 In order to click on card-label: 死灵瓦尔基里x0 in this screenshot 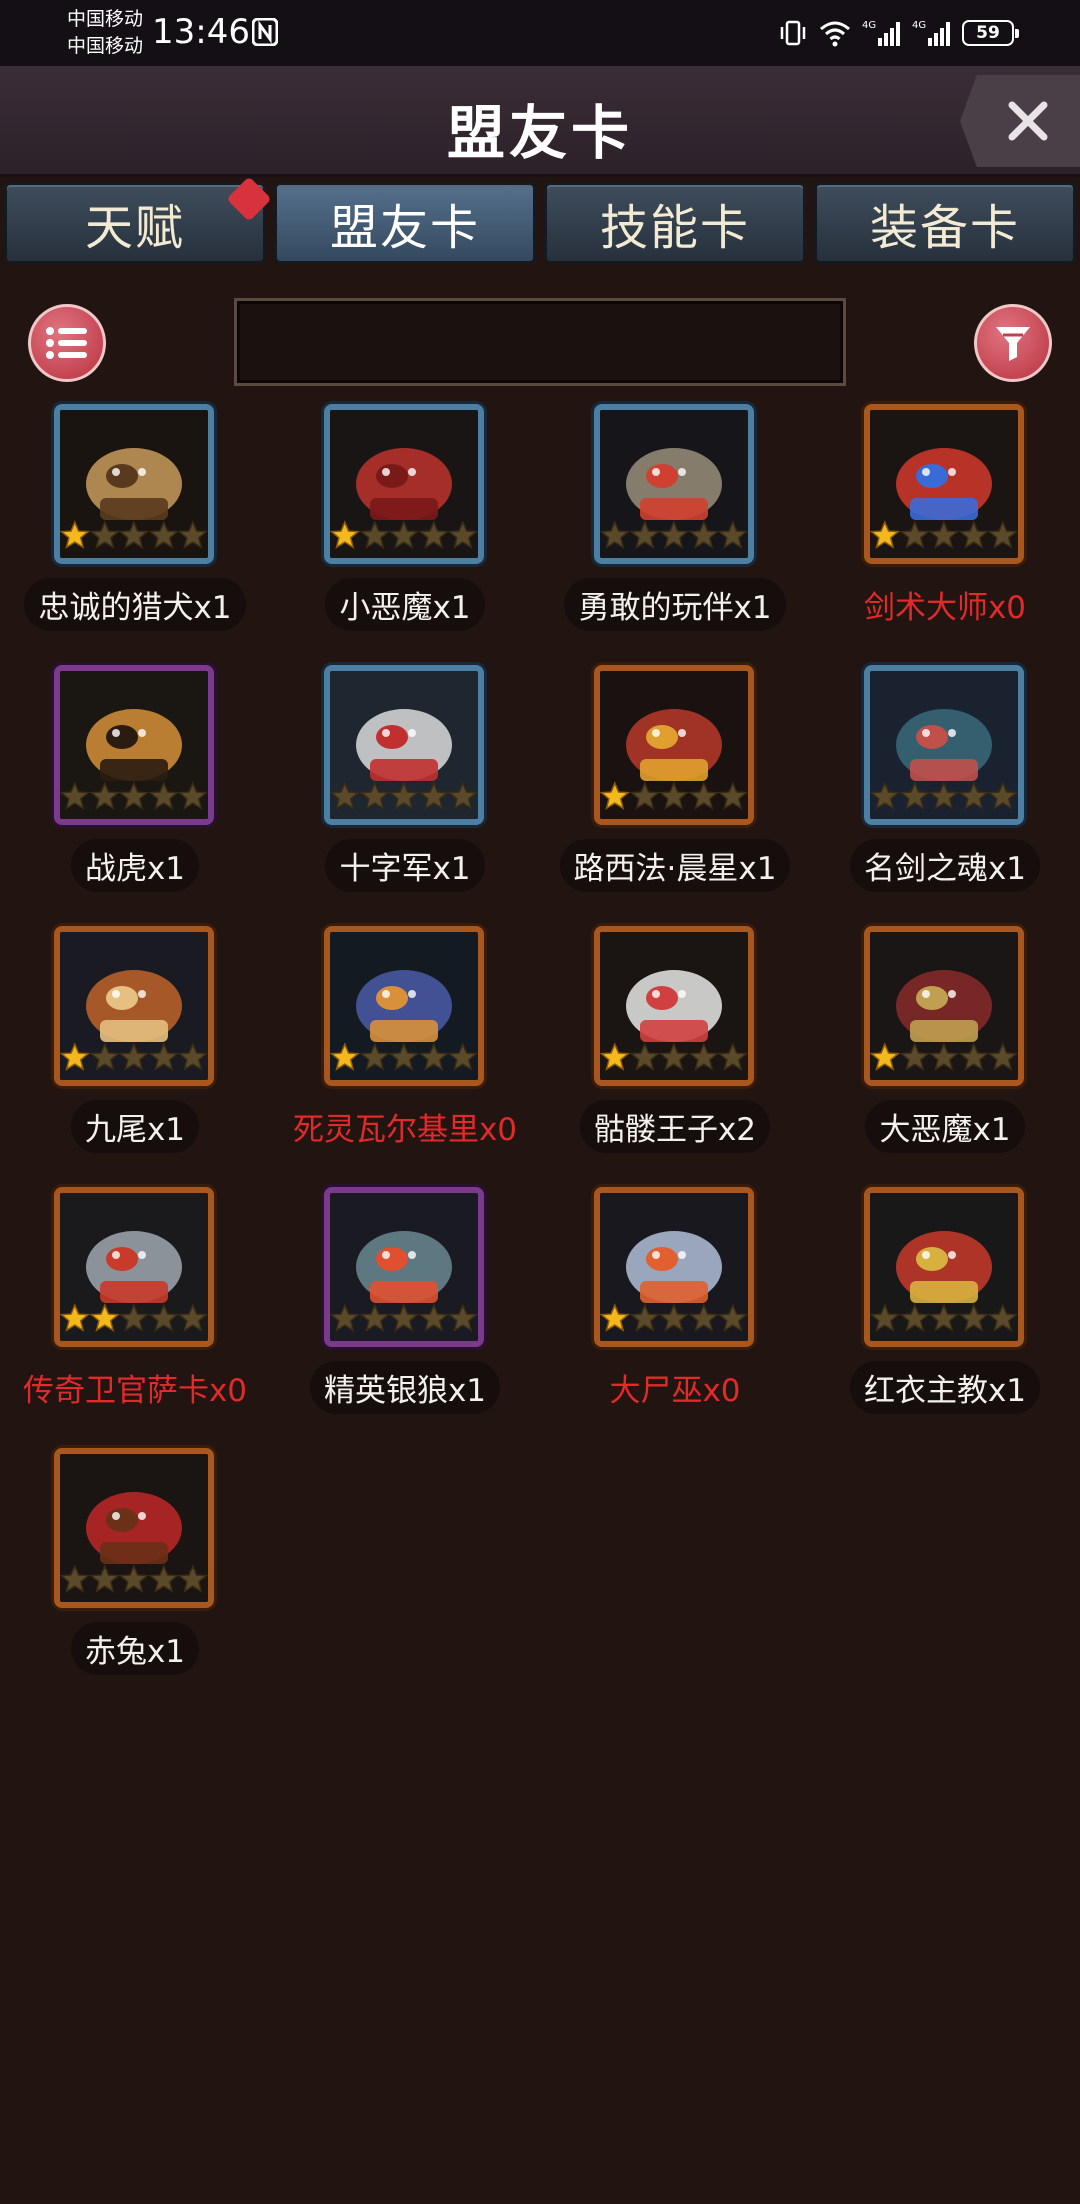, I will do `click(405, 1126)`.